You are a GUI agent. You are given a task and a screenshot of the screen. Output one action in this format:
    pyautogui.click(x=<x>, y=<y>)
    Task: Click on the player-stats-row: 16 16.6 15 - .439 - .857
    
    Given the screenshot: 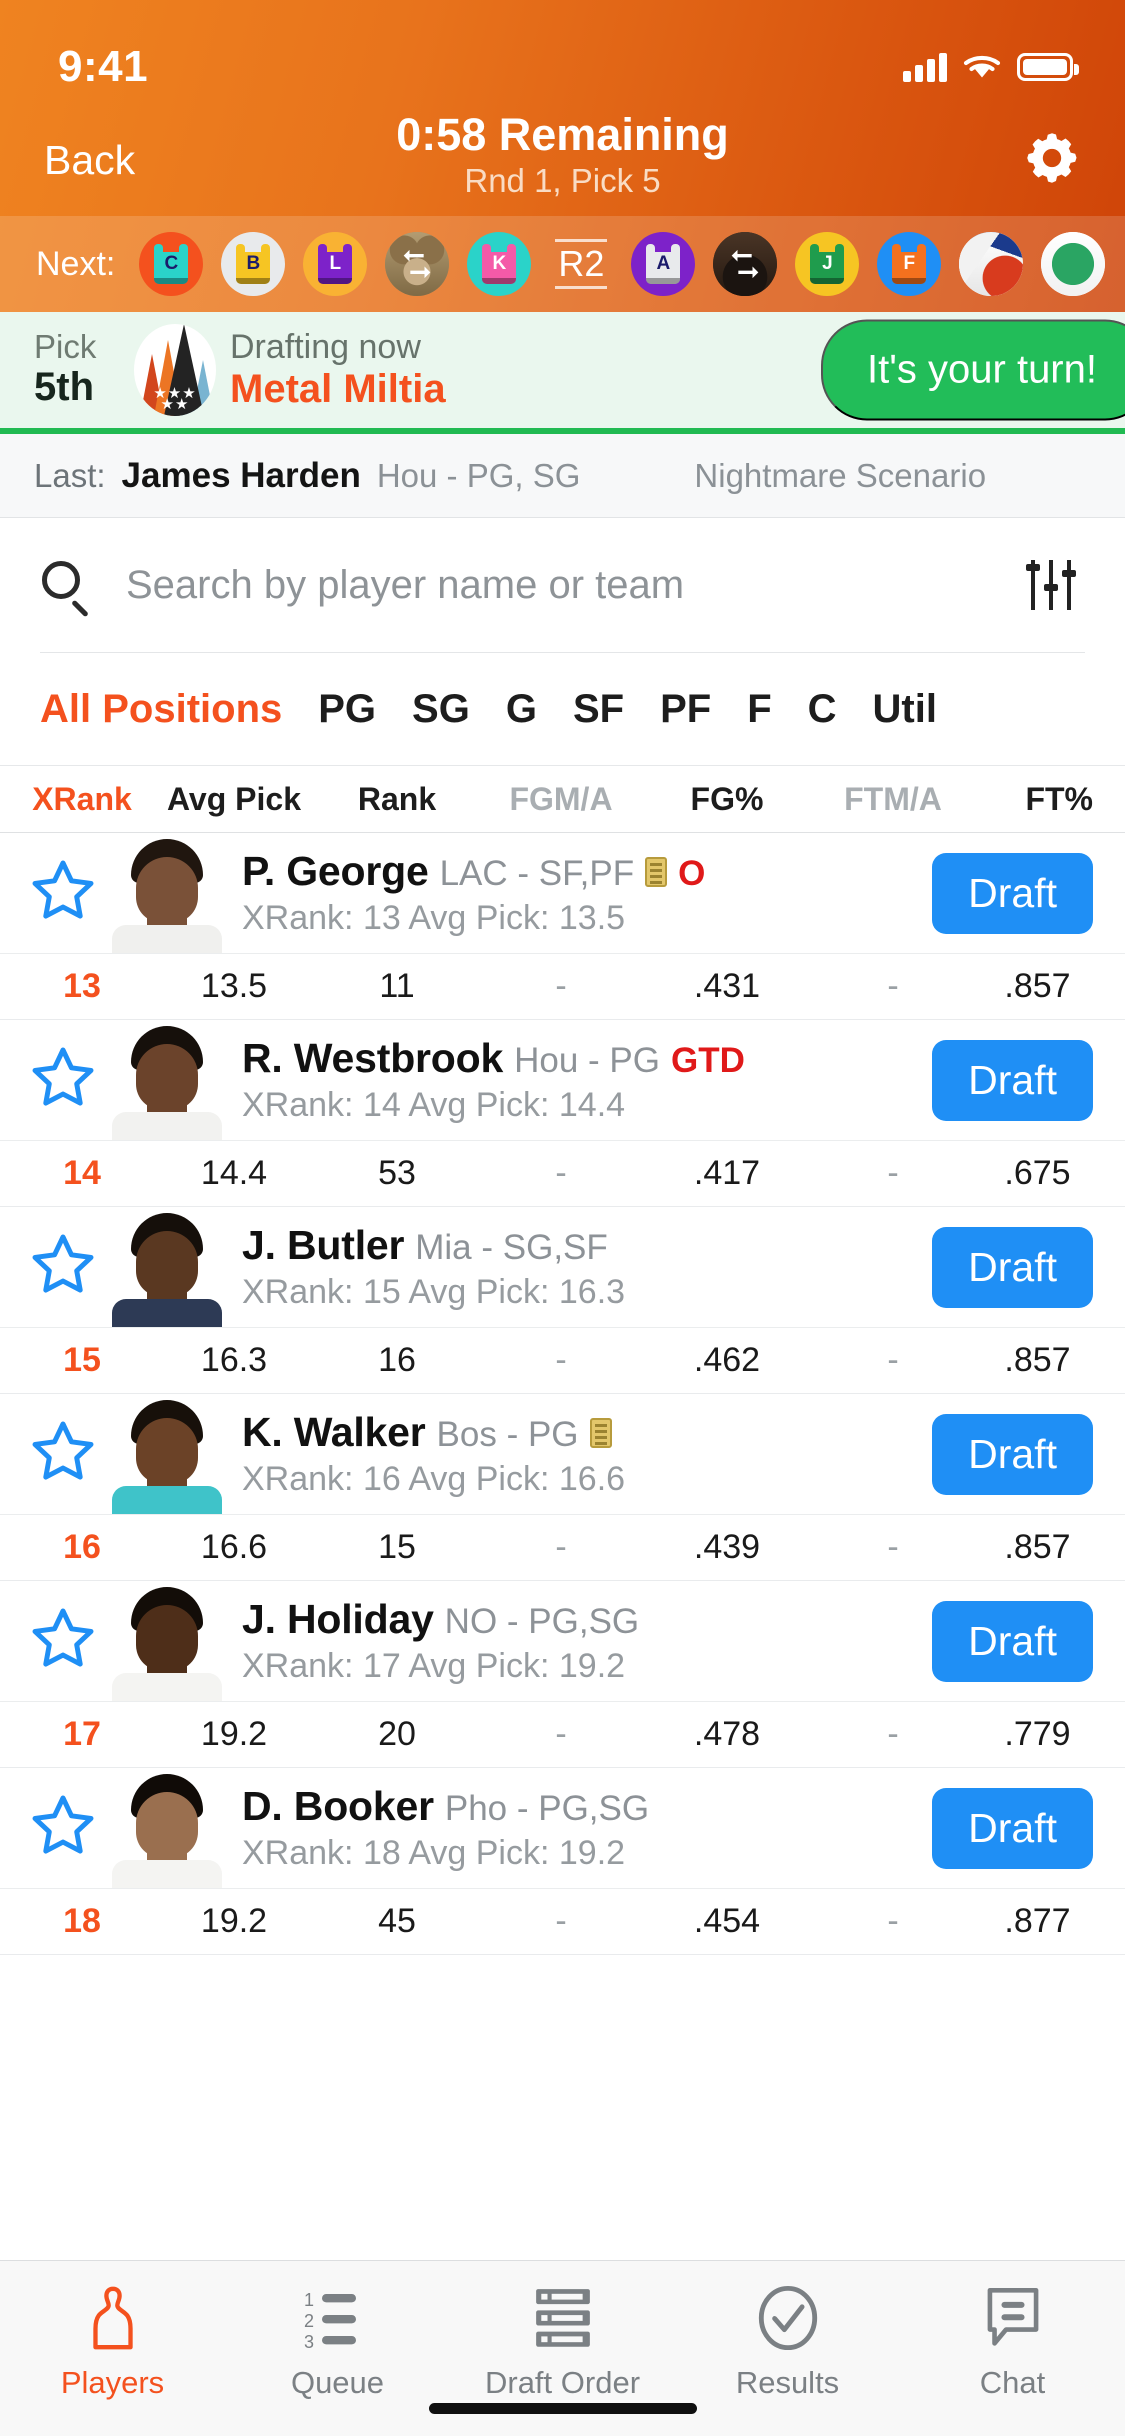 What is the action you would take?
    pyautogui.click(x=562, y=1547)
    